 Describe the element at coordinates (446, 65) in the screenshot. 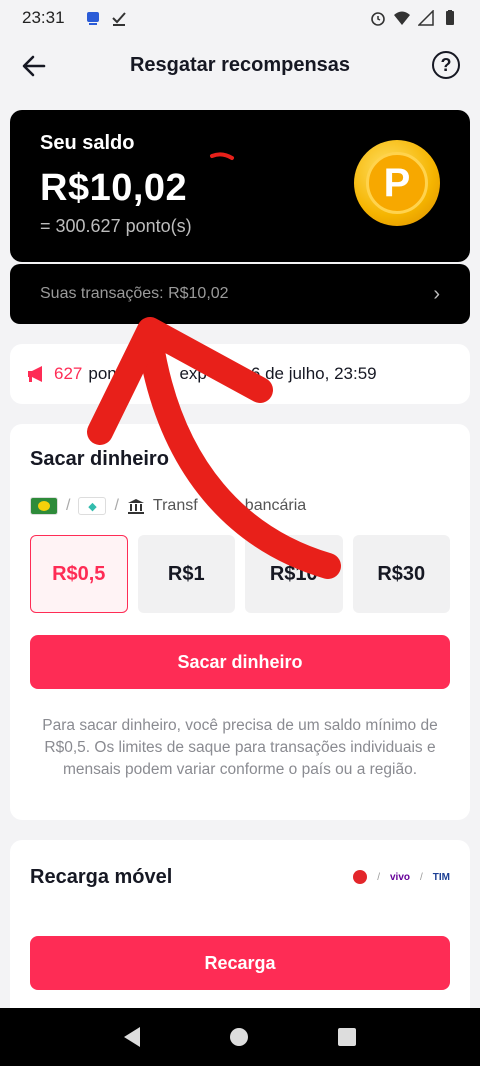

I see `help-icon: ?` at that location.